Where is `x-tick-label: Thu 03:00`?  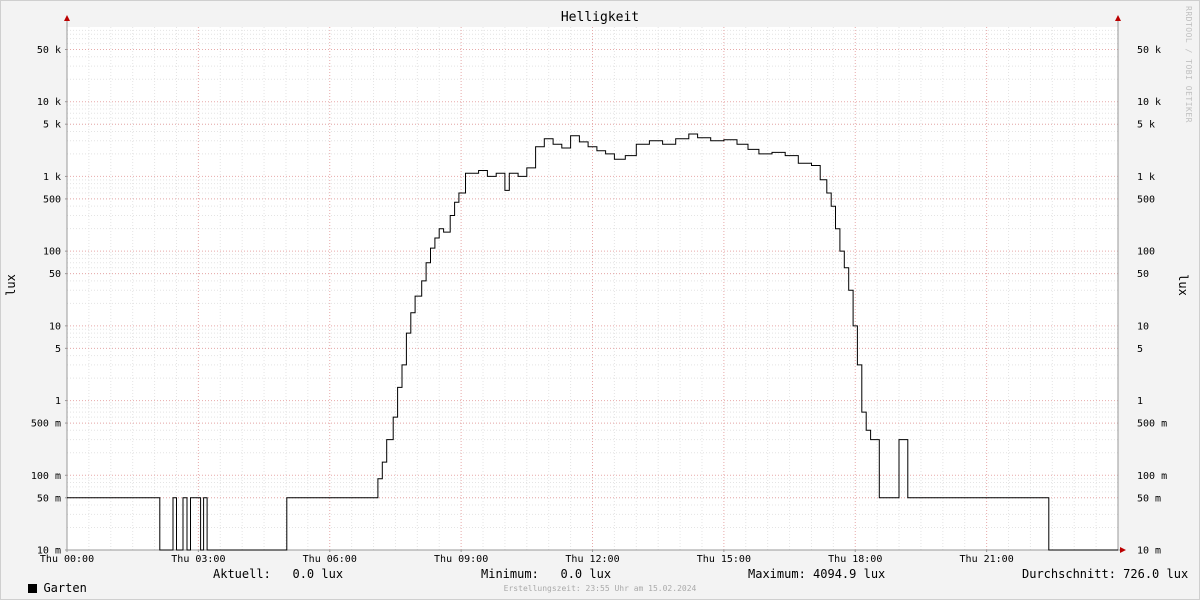 x-tick-label: Thu 03:00 is located at coordinates (198, 559).